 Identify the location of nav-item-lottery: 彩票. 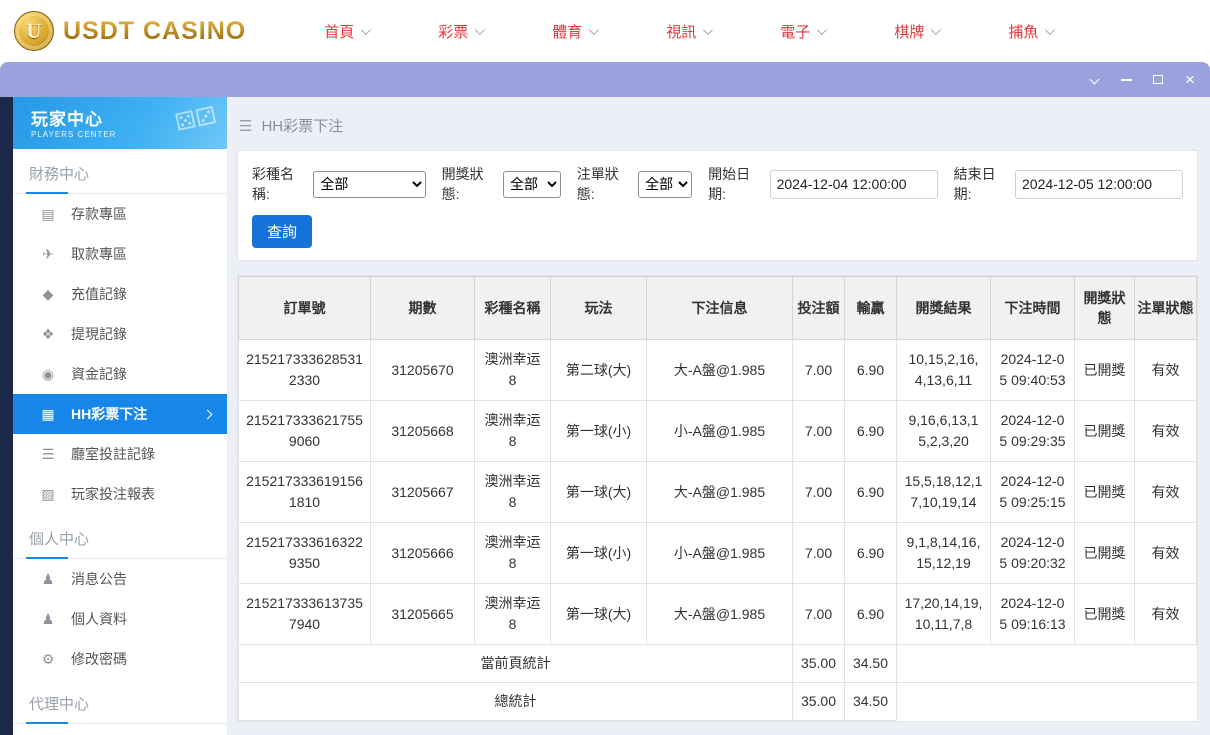
(462, 31).